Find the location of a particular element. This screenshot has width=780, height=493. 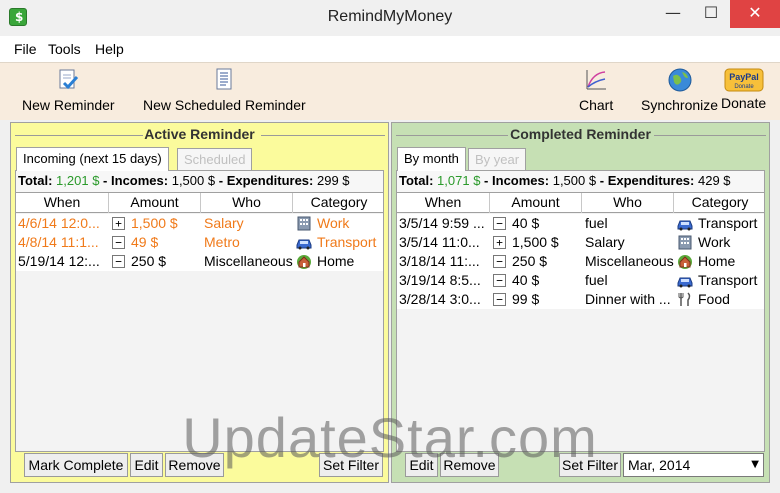

completed-expenditures: 429 $ is located at coordinates (714, 180).